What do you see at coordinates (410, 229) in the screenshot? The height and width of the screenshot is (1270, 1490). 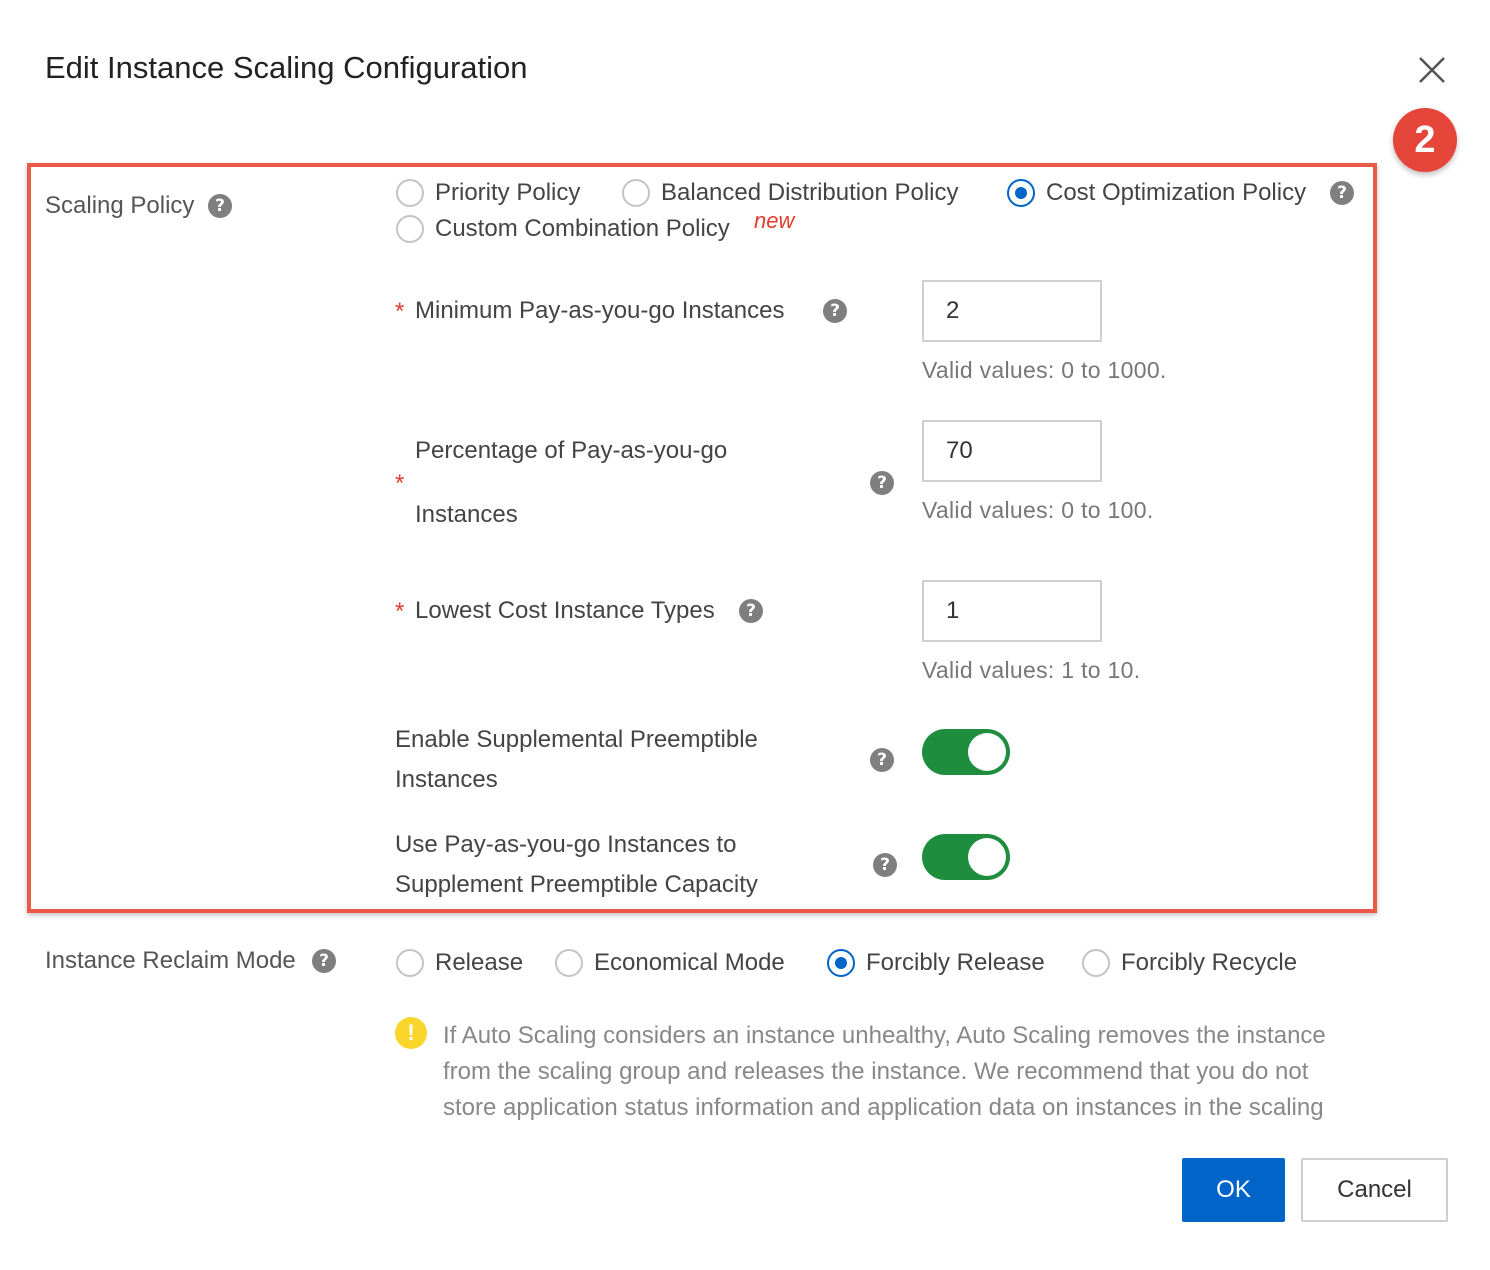 I see `radio-custom-combination-policy` at bounding box center [410, 229].